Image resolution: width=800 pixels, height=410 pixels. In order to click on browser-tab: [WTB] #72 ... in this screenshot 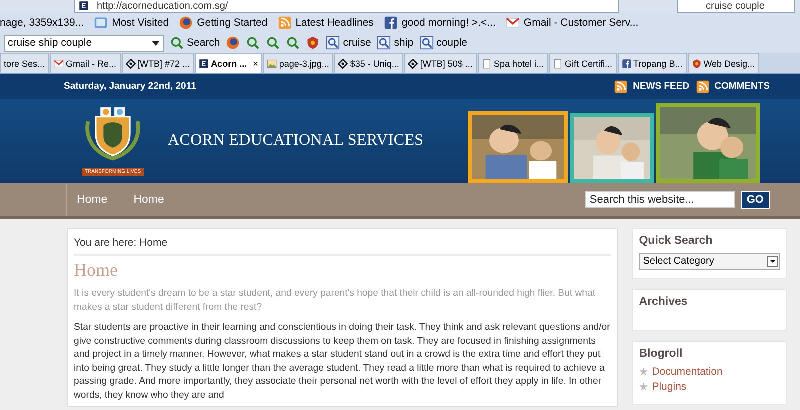, I will do `click(158, 63)`.